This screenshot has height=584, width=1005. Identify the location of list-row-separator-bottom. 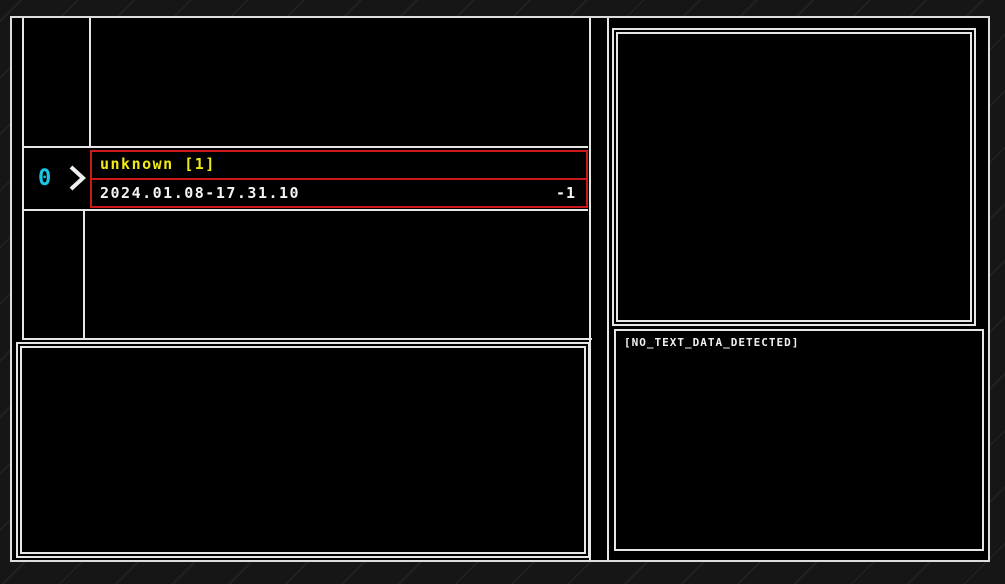
(305, 210).